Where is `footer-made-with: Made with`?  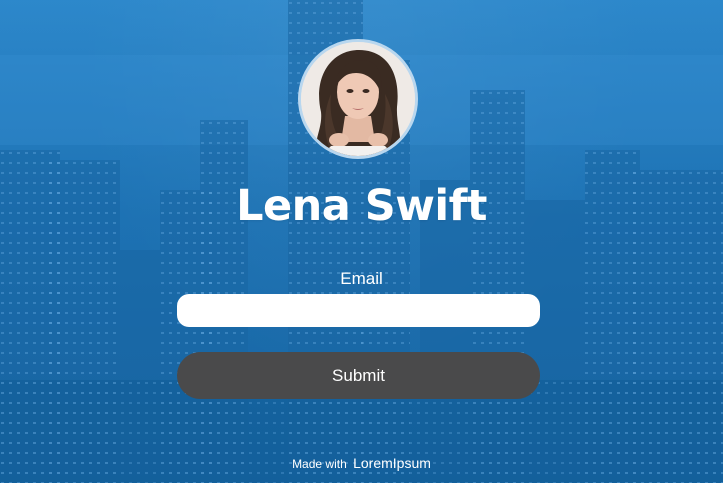
footer-made-with: Made with is located at coordinates (319, 464).